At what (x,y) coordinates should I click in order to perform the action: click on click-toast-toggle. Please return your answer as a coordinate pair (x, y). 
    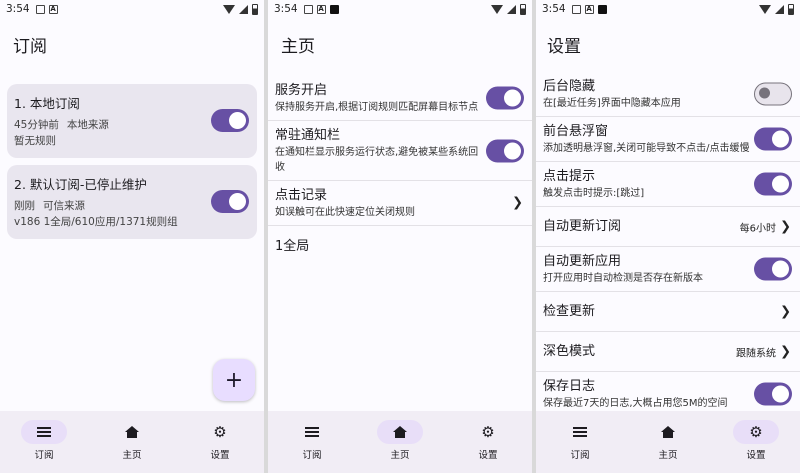
    Looking at the image, I should click on (773, 184).